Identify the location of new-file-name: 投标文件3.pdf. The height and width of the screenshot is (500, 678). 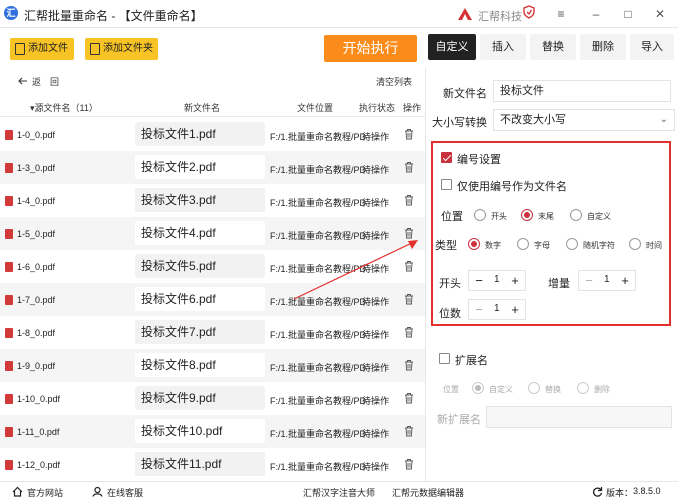
(200, 200).